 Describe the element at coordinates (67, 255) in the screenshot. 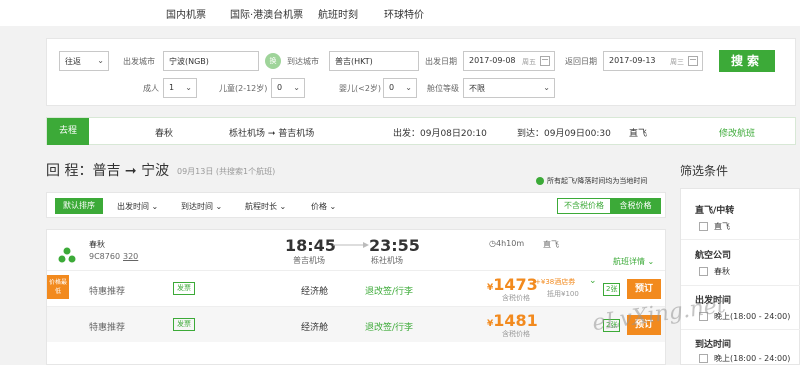

I see `spring-airlines-logo-icon` at that location.